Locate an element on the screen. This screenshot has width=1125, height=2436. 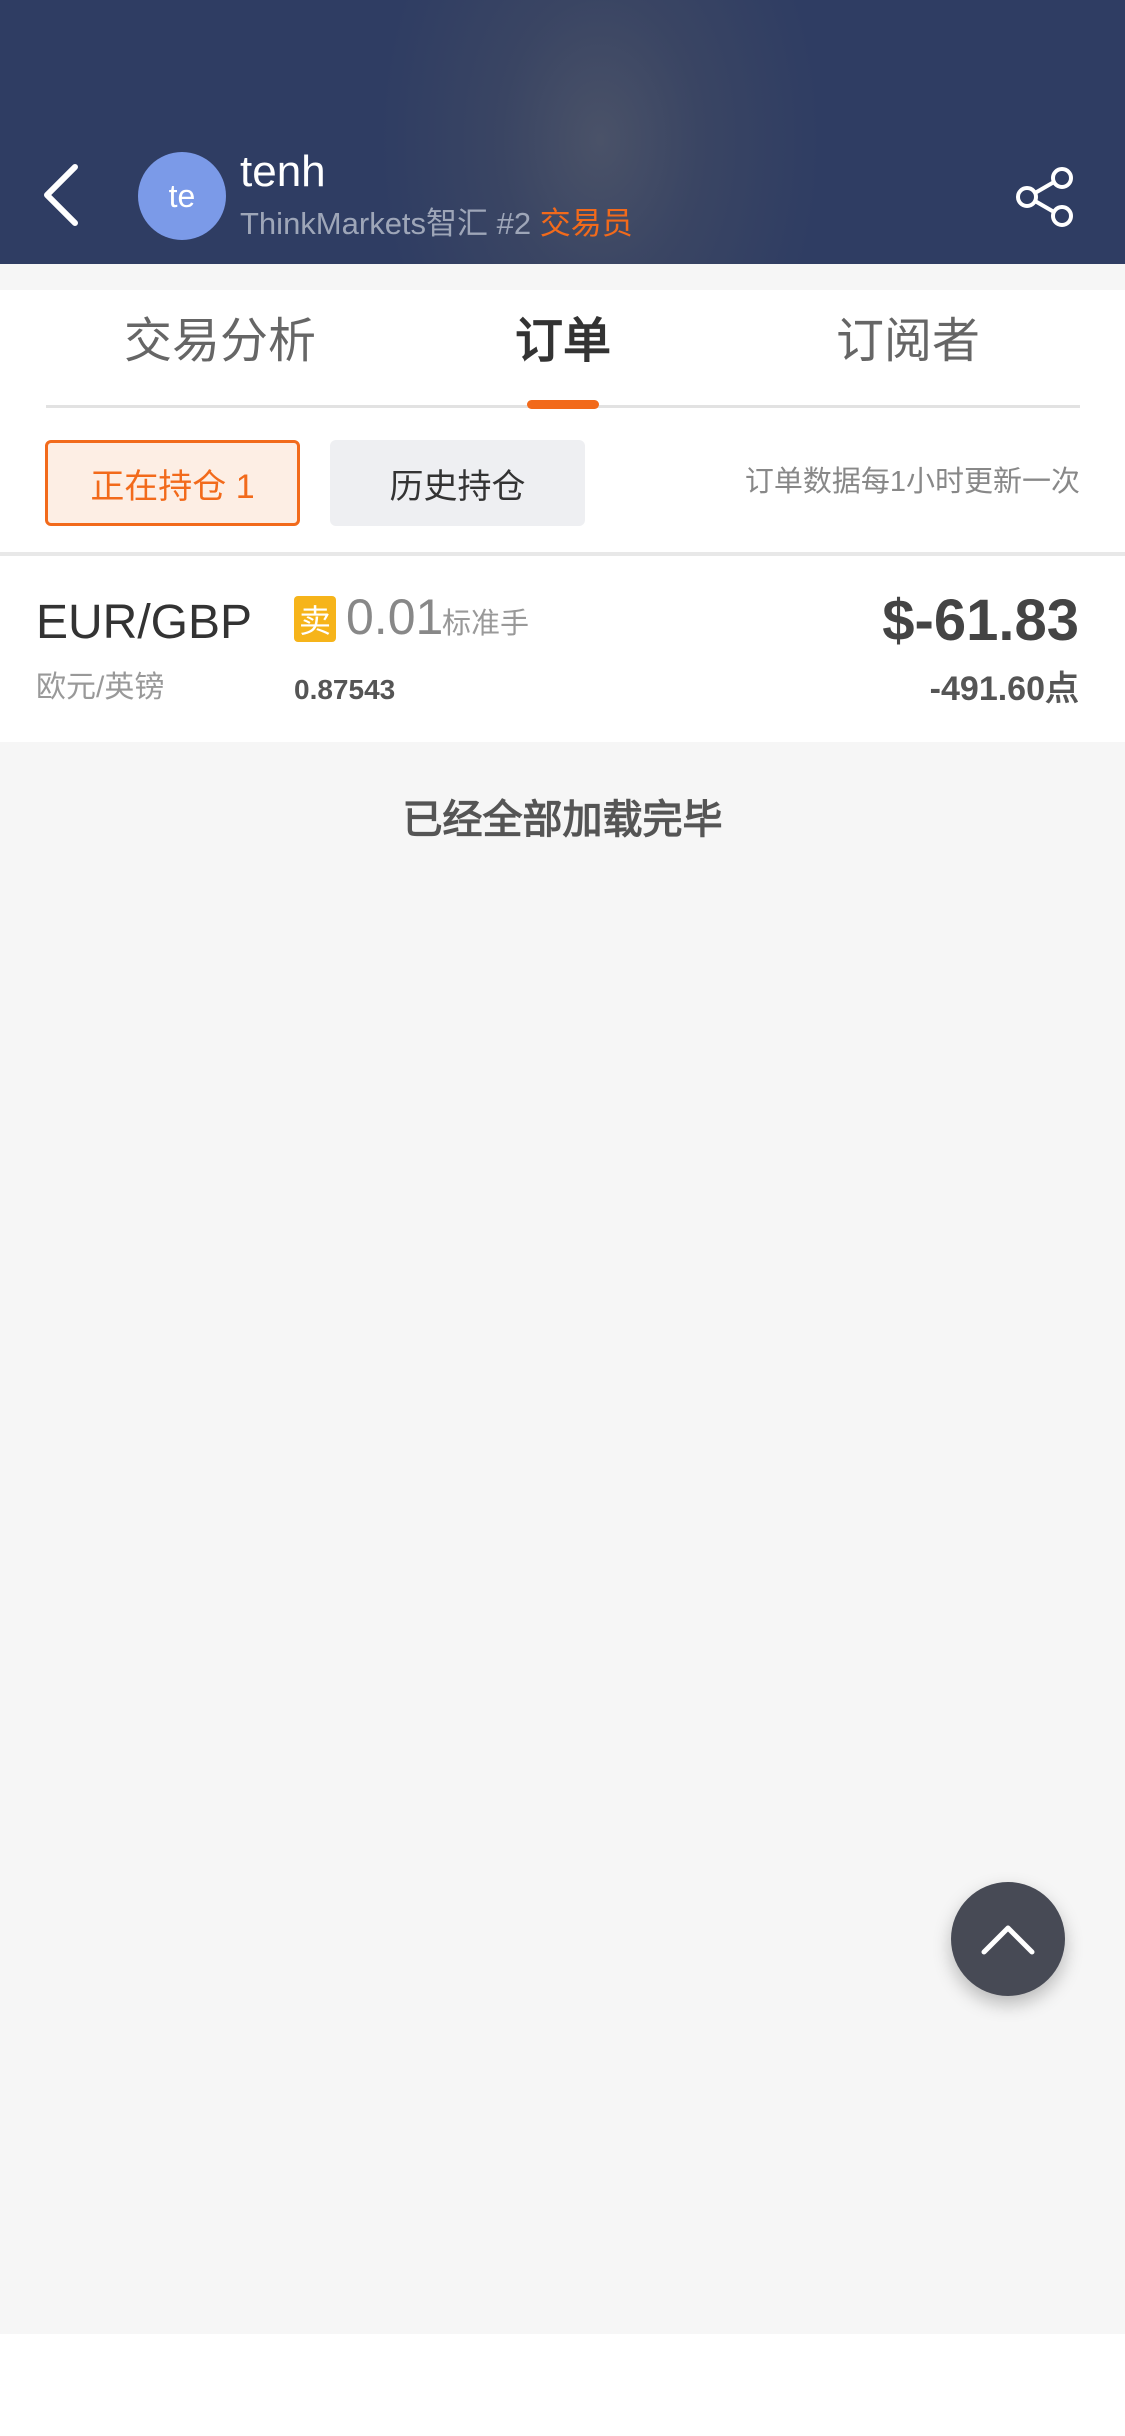
tab-subscribers: 订阅者 is located at coordinates (908, 342).